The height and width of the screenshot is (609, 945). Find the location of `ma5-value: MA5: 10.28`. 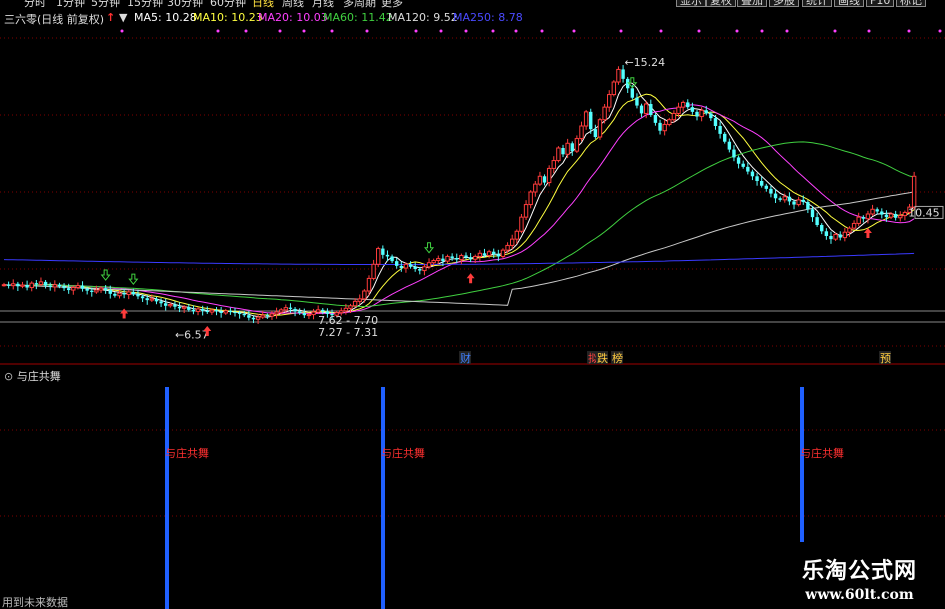

ma5-value: MA5: 10.28 is located at coordinates (165, 17).